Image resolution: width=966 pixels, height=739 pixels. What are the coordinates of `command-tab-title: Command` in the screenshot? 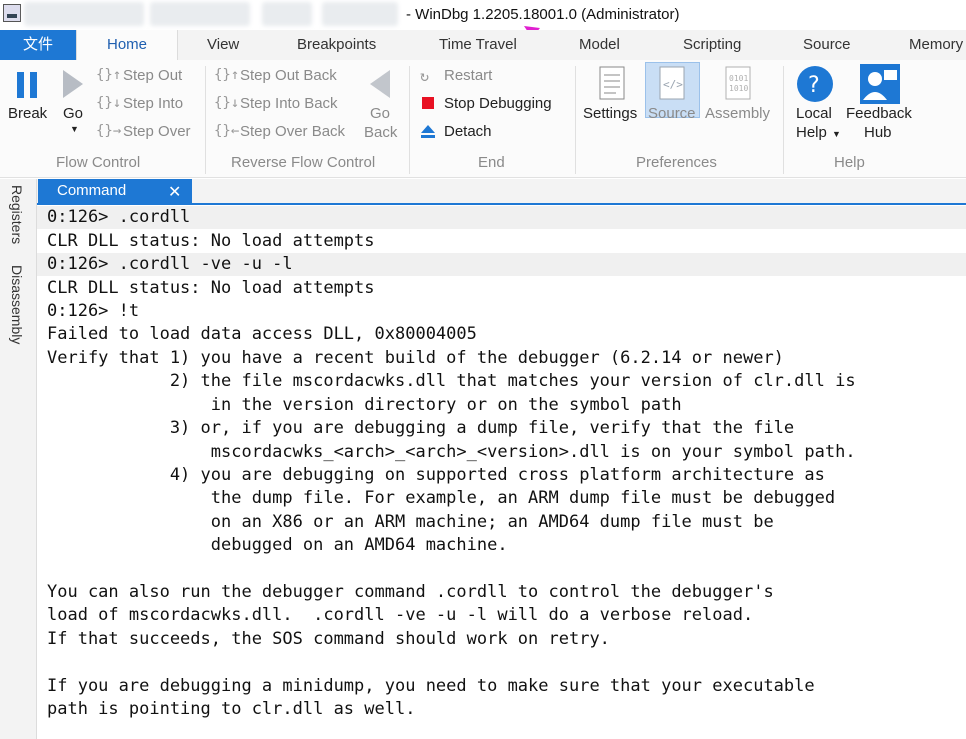 It's located at (92, 190).